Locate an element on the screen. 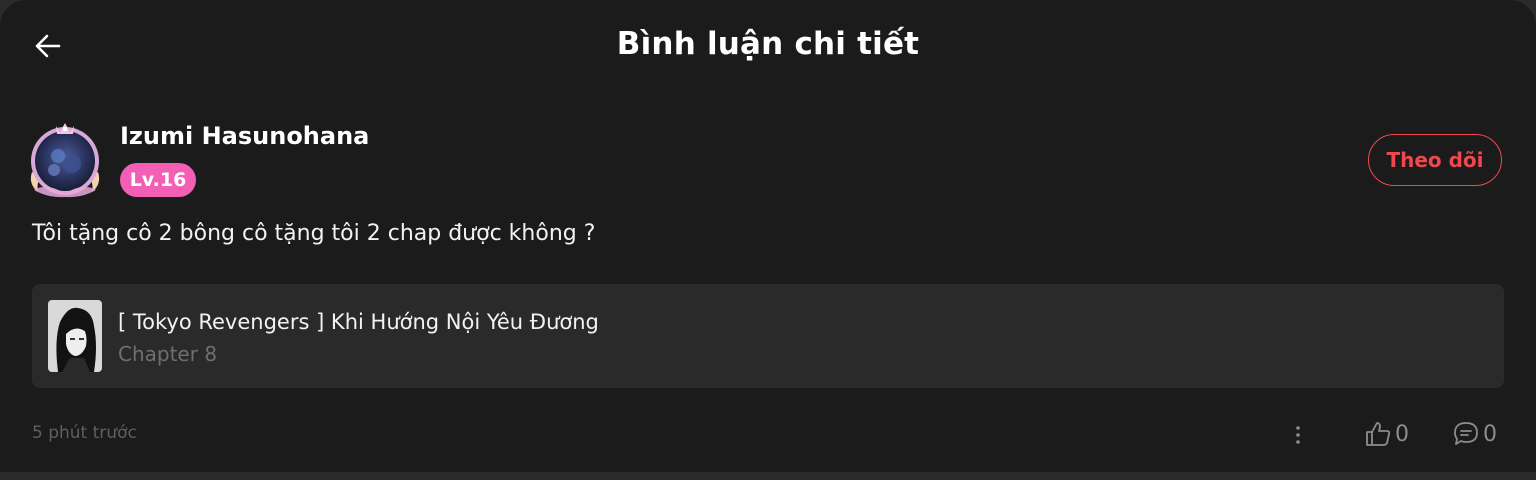  reply-button: 0 is located at coordinates (1474, 434).